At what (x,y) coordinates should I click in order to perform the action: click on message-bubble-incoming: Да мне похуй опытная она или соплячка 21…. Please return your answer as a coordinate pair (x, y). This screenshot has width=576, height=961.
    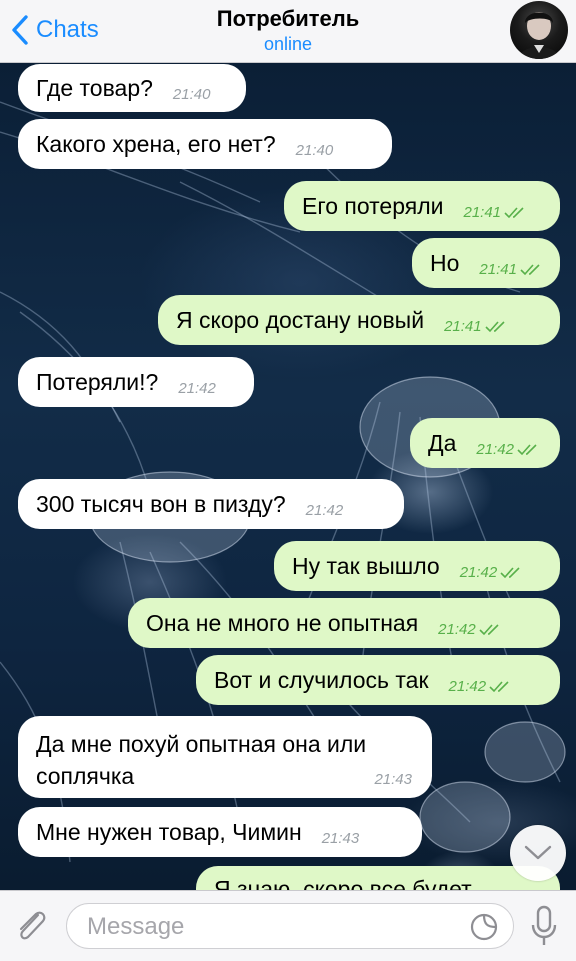
    Looking at the image, I should click on (225, 757).